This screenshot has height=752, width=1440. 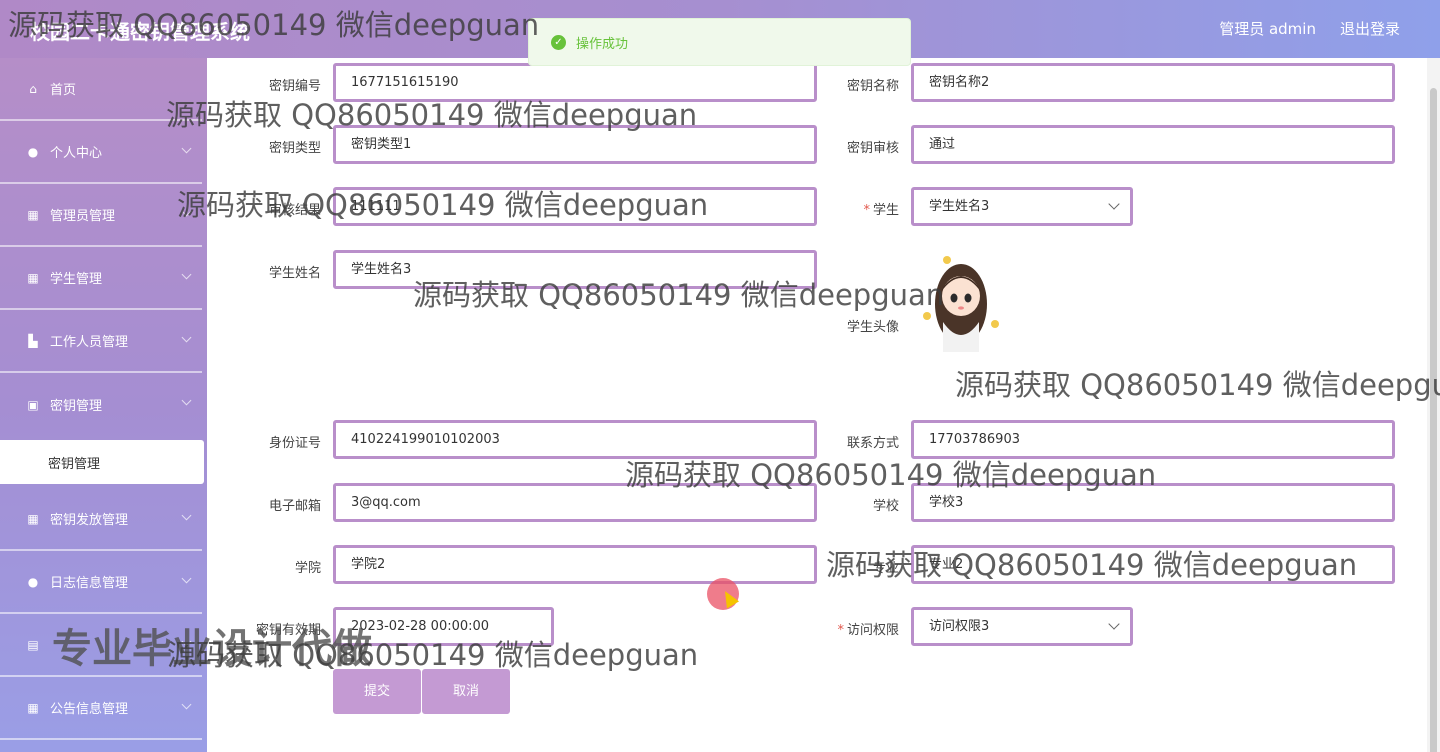 I want to click on major-input: 专业2, so click(x=1153, y=564).